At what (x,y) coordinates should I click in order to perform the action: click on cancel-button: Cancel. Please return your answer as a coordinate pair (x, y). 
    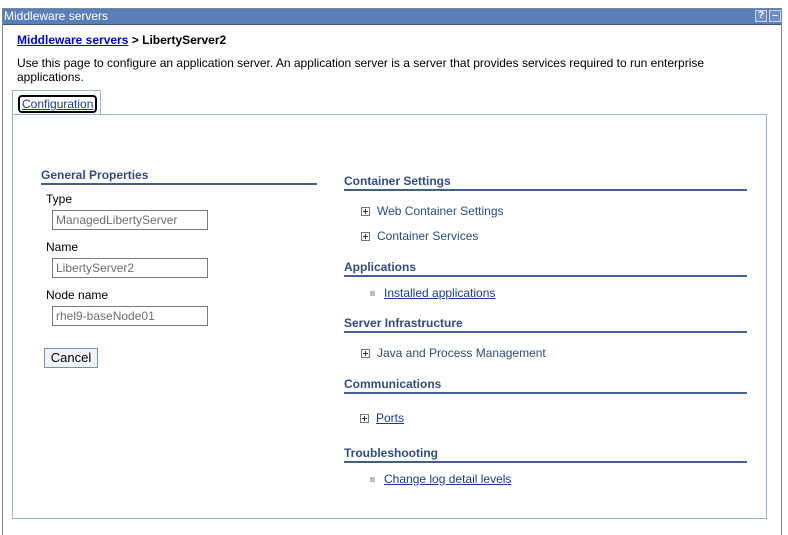
    Looking at the image, I should click on (71, 358).